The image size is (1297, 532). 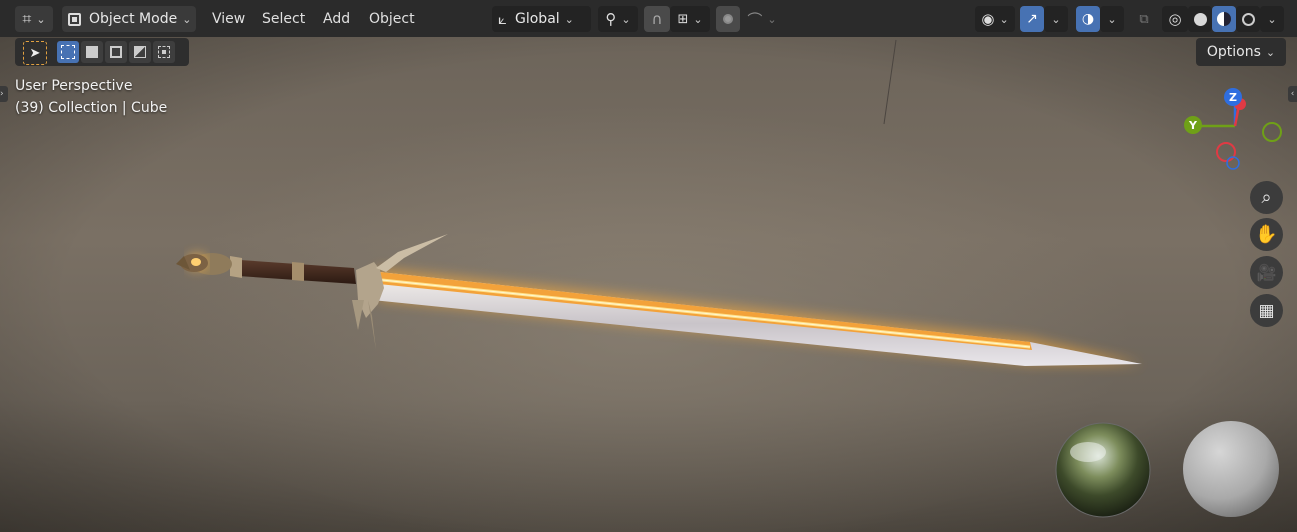 What do you see at coordinates (74, 19) in the screenshot?
I see `object-mode-icon` at bounding box center [74, 19].